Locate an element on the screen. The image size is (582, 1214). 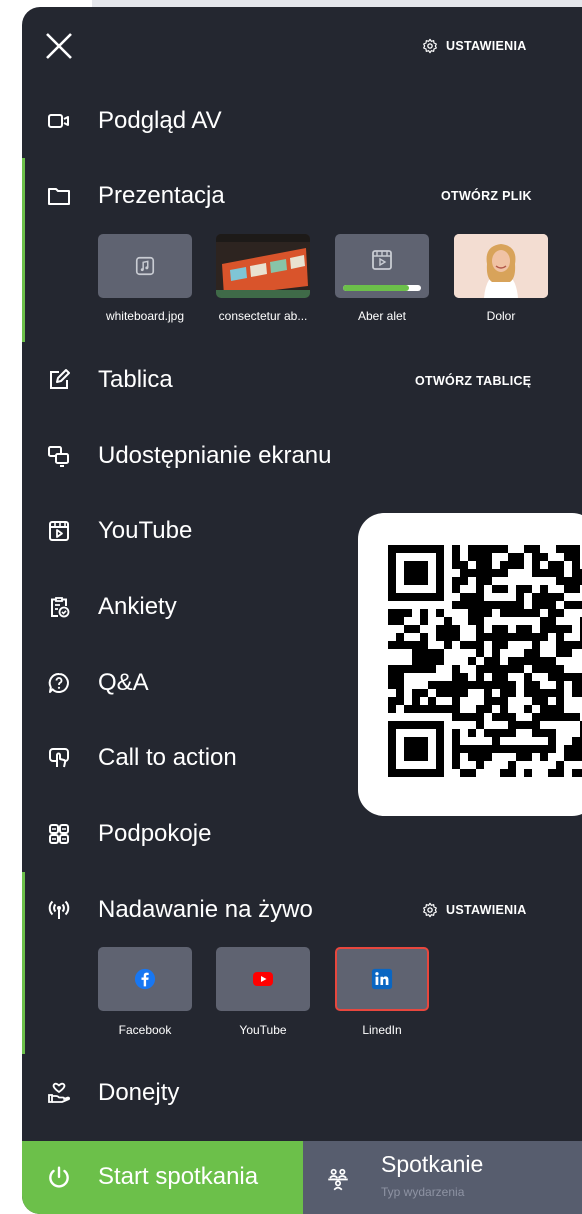
live-settings-button: USTAWIENIA is located at coordinates (474, 910).